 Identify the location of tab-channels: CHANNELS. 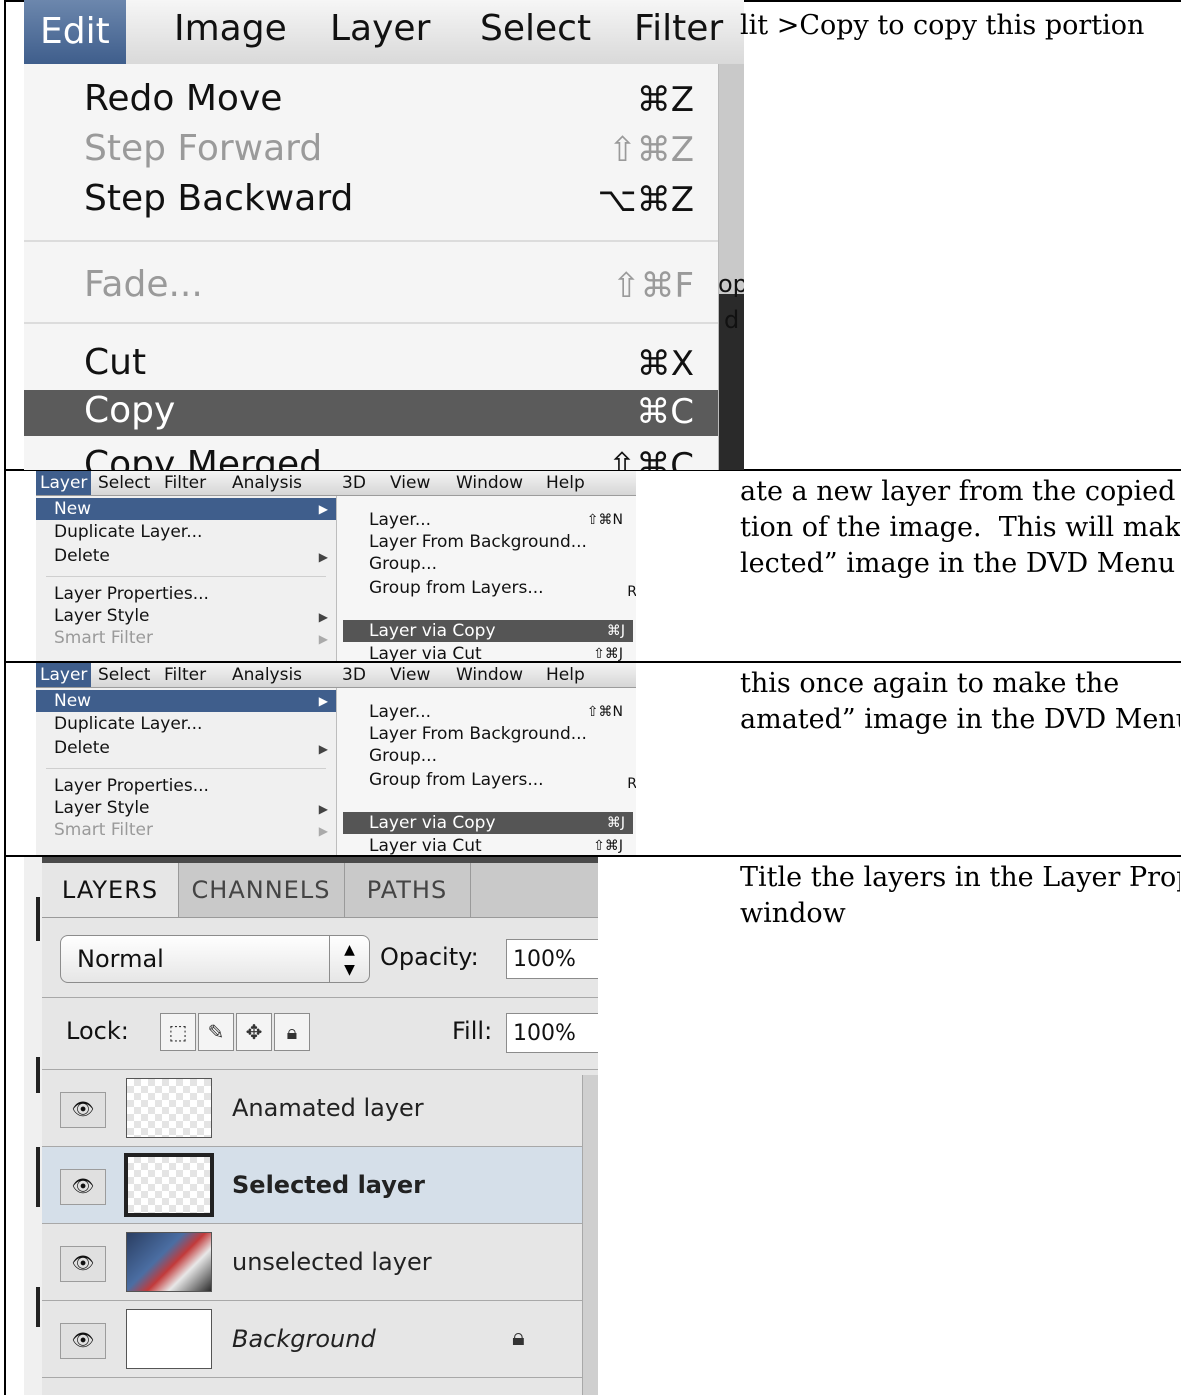
(261, 890).